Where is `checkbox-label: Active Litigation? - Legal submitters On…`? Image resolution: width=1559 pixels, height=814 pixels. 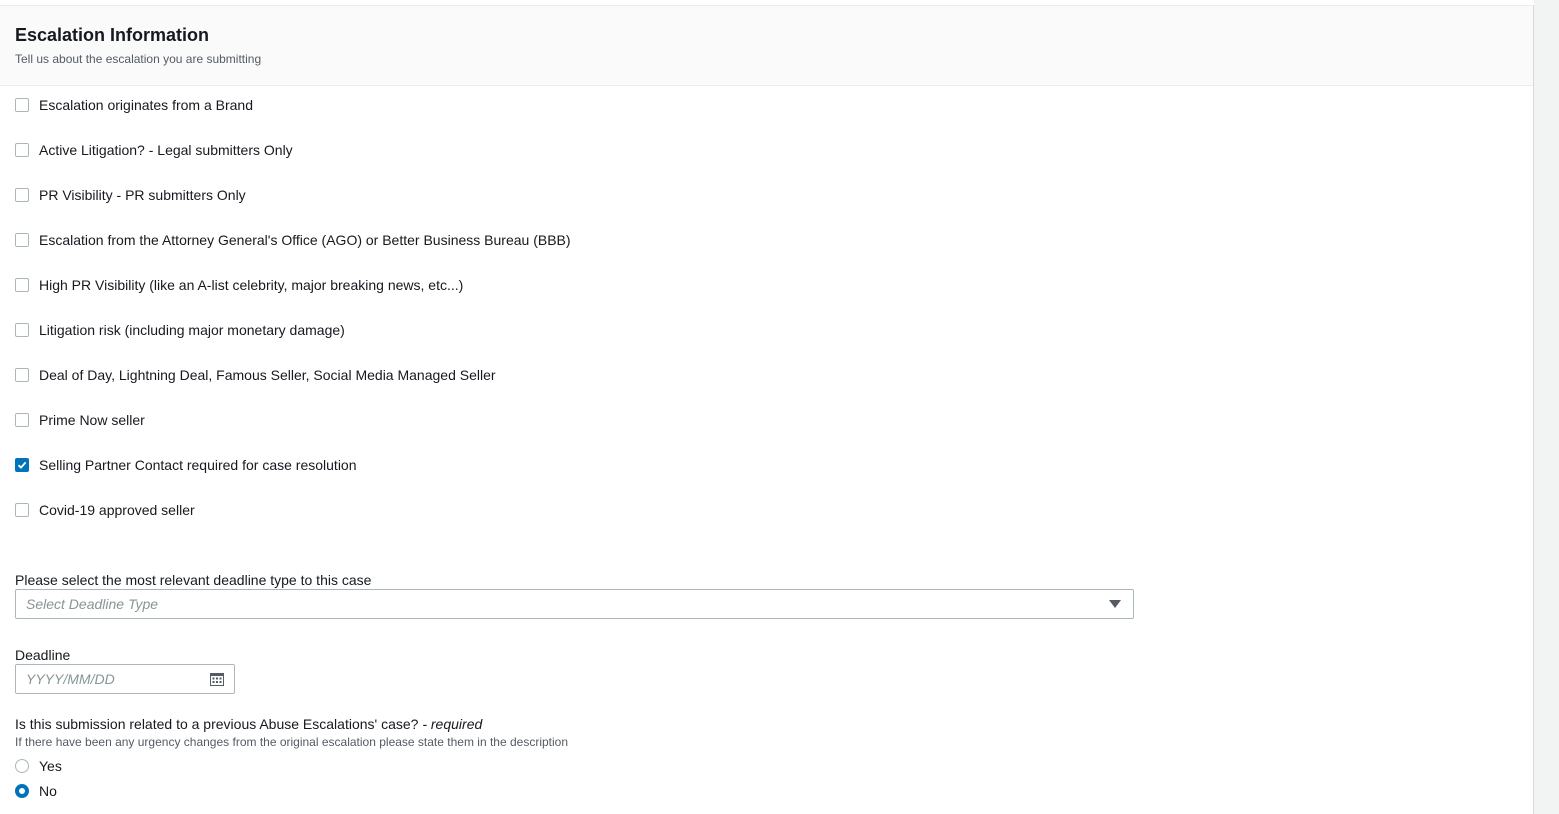 checkbox-label: Active Litigation? - Legal submitters On… is located at coordinates (166, 150).